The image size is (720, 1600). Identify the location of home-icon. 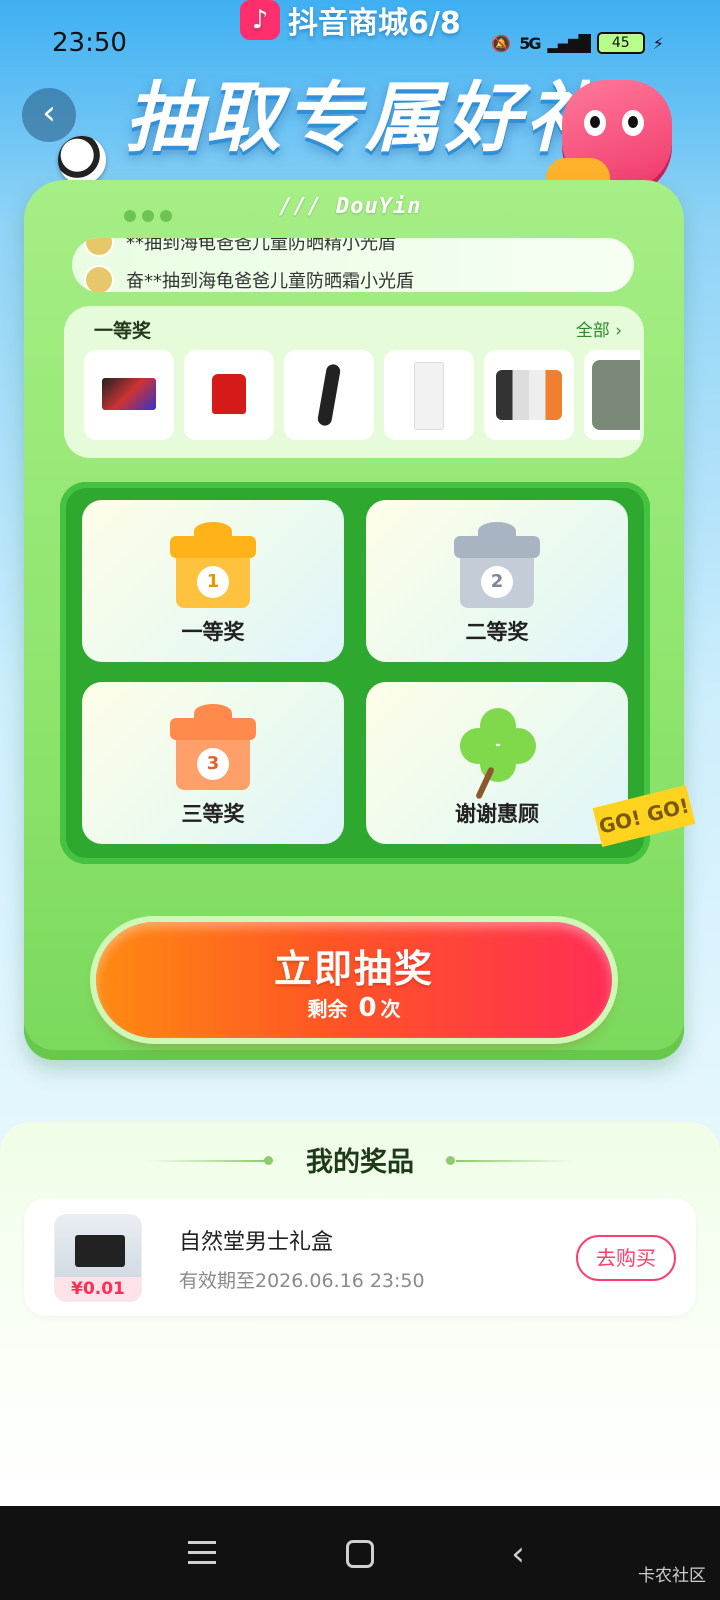
(360, 1554).